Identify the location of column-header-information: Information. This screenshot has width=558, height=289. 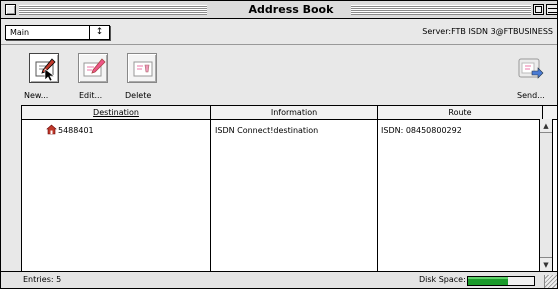
(294, 112).